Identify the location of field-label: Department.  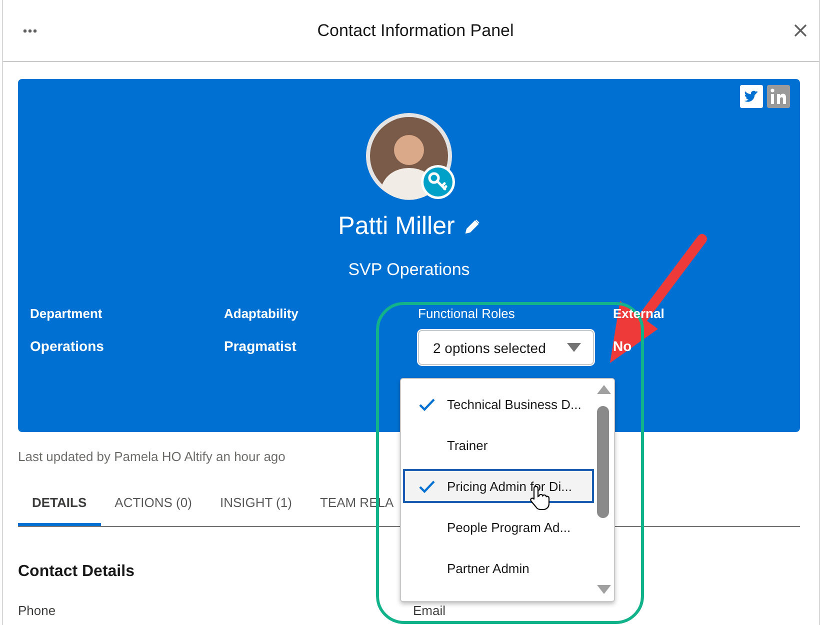
(66, 314).